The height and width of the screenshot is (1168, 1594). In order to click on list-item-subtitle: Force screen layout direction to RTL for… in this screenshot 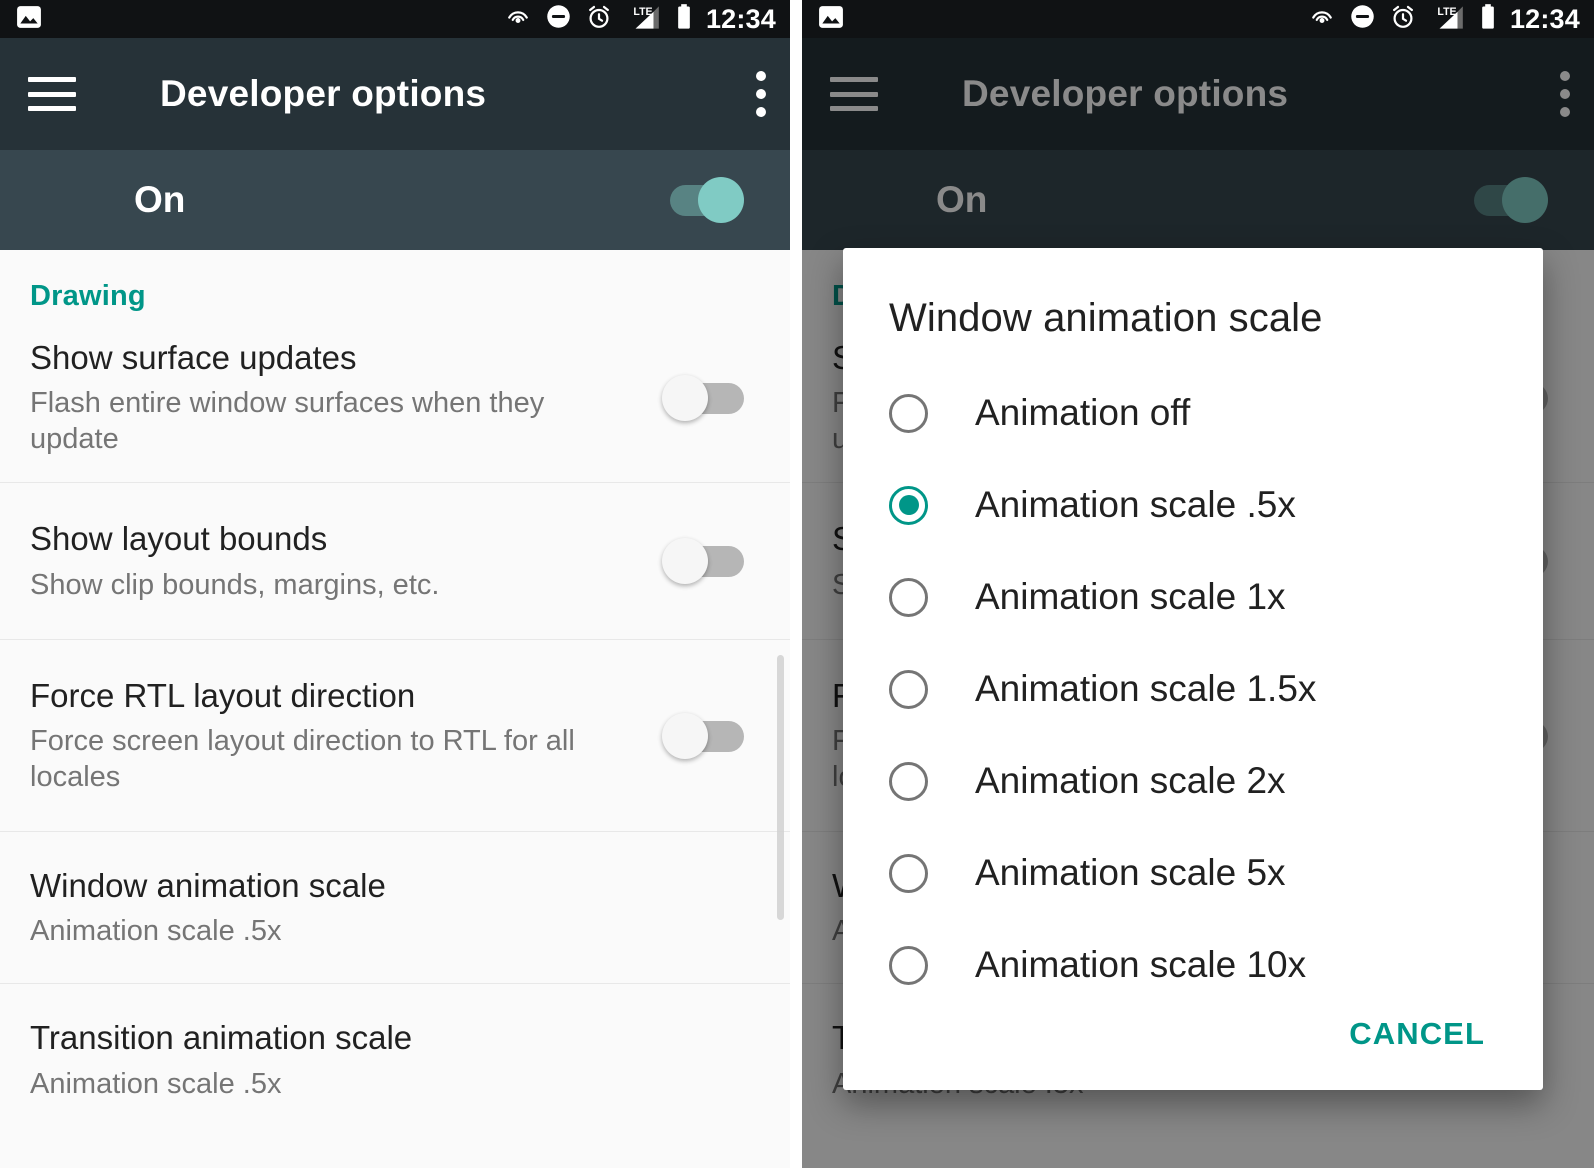, I will do `click(302, 759)`.